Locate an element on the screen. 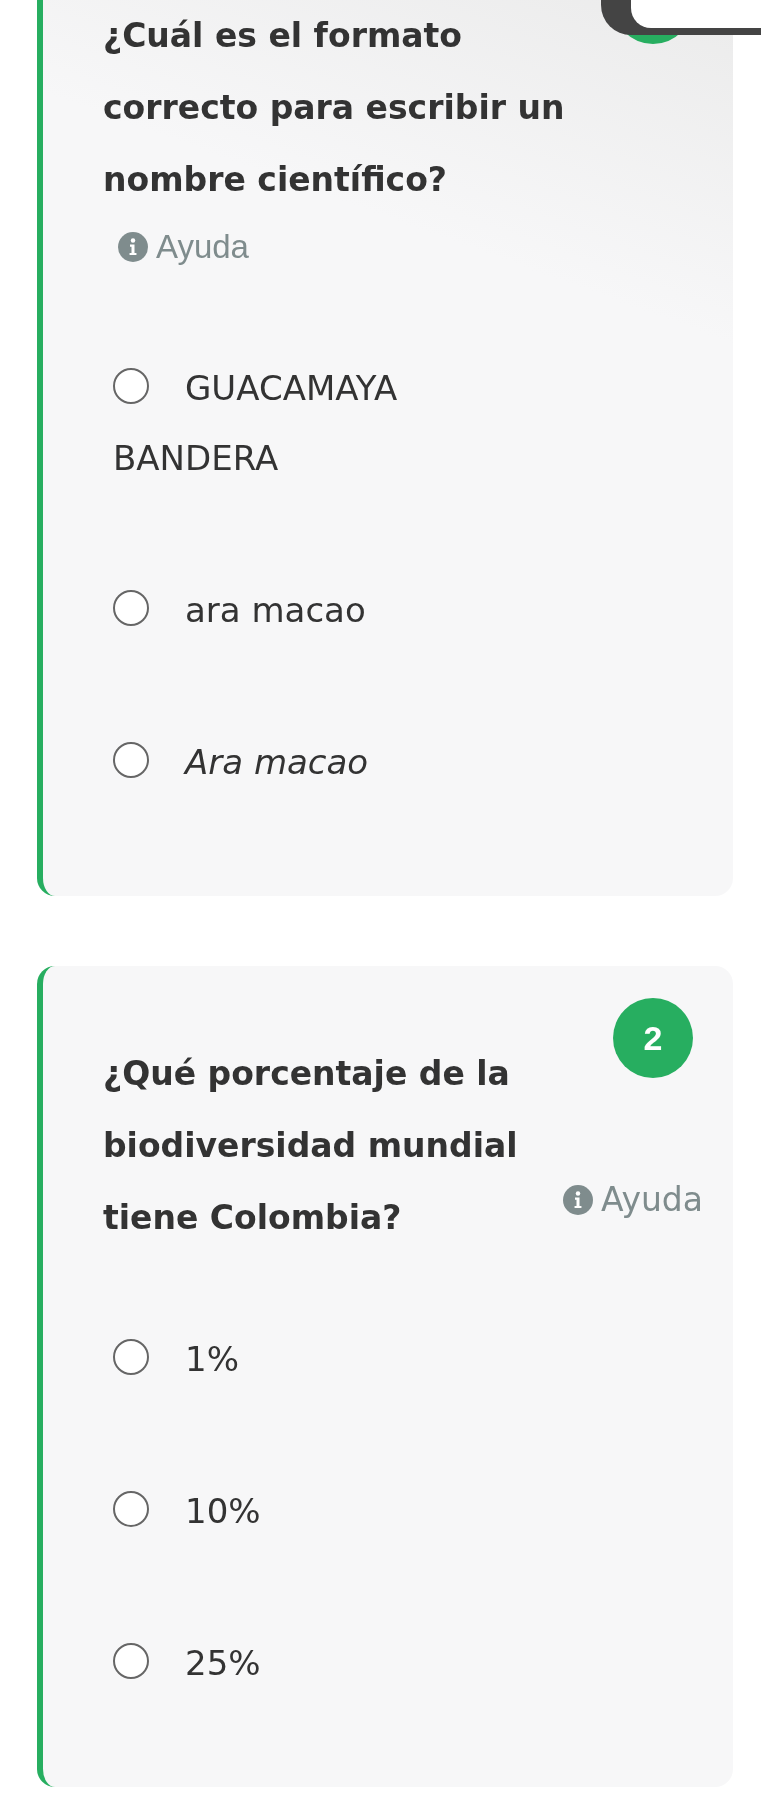 This screenshot has width=761, height=1814. answer-option: 25% is located at coordinates (288, 1663).